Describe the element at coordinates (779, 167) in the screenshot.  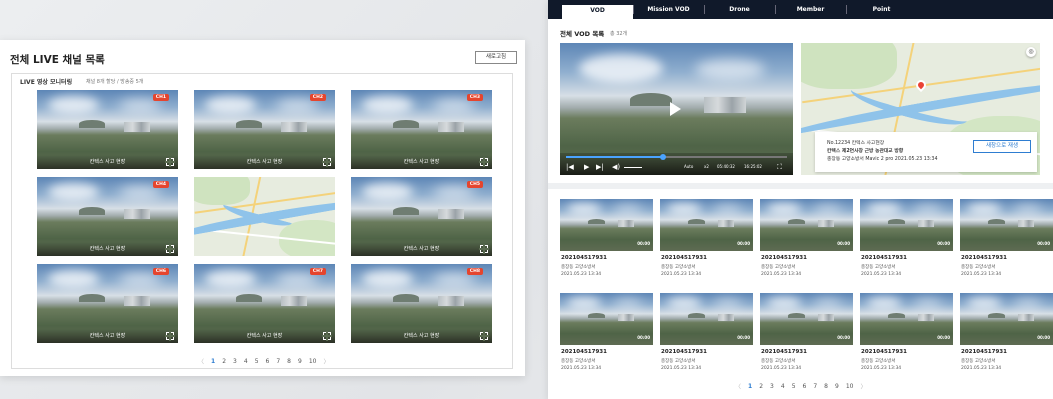
I see `fullscreen-icon: ⛶` at that location.